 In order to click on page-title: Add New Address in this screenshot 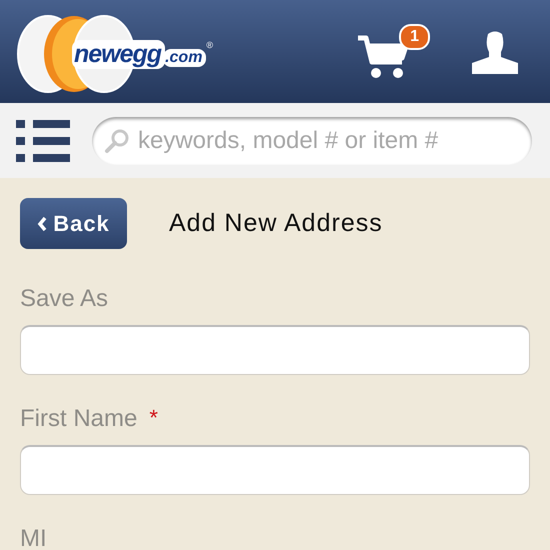, I will do `click(276, 223)`.